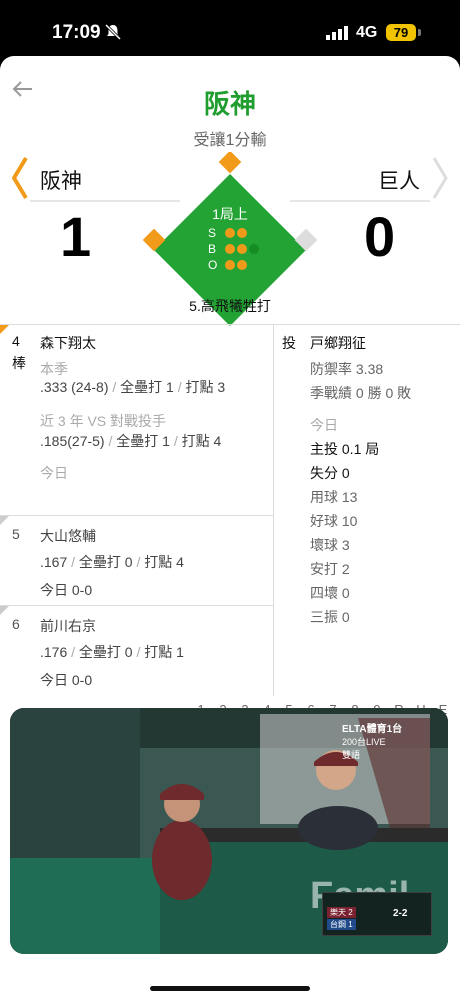 This screenshot has height=1000, width=460. Describe the element at coordinates (347, 369) in the screenshot. I see `pitcher-era: 防禦率 3.38` at that location.